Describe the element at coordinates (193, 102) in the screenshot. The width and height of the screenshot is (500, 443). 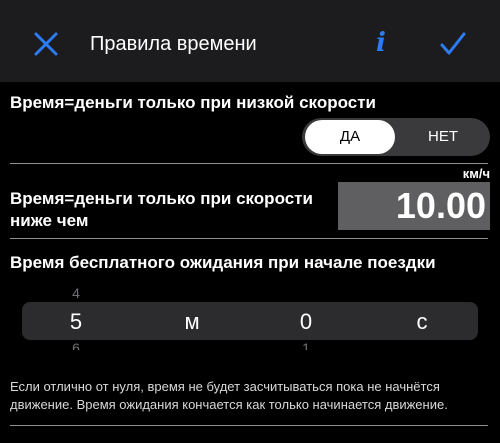
I see `low-speed-only-label: Время=деньги только при низкой скорости` at that location.